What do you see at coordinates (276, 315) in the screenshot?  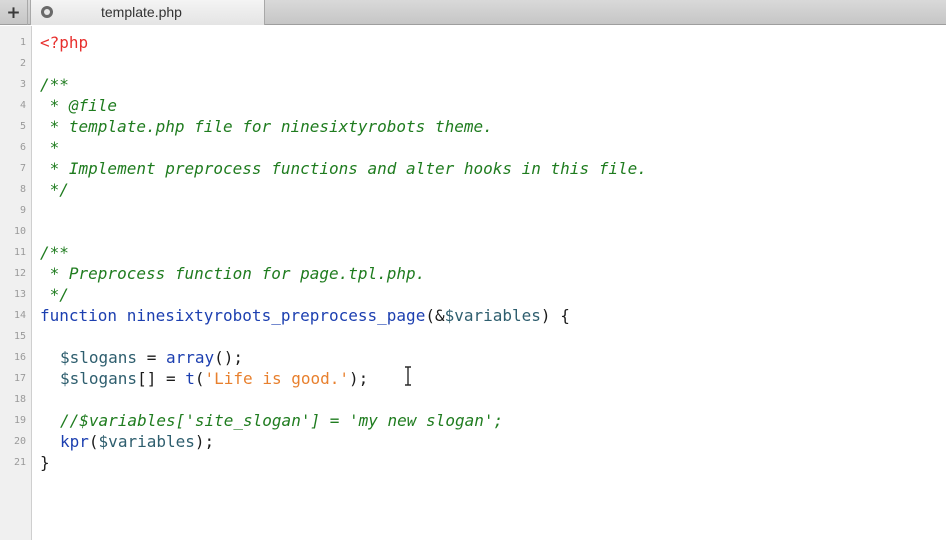 I see `function-name: ninesixtyrobots_preprocess_page` at bounding box center [276, 315].